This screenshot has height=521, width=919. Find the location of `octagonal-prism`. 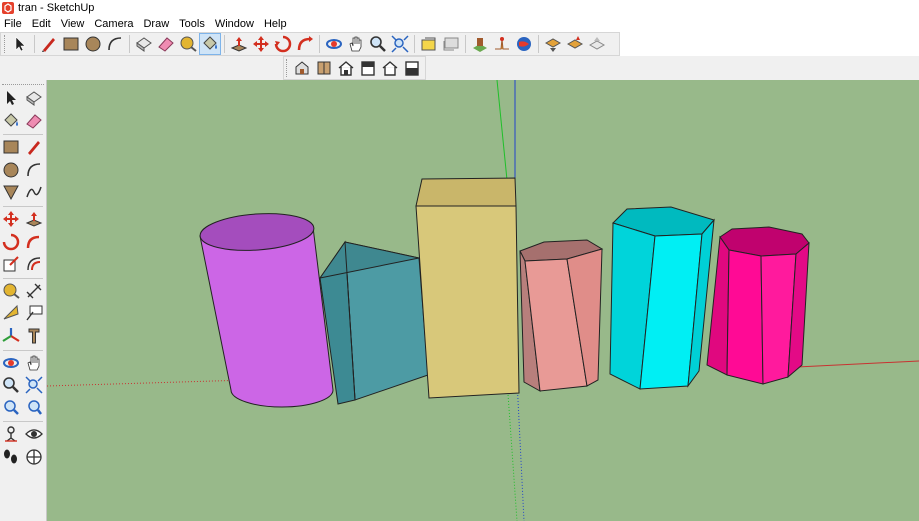

octagonal-prism is located at coordinates (758, 305).